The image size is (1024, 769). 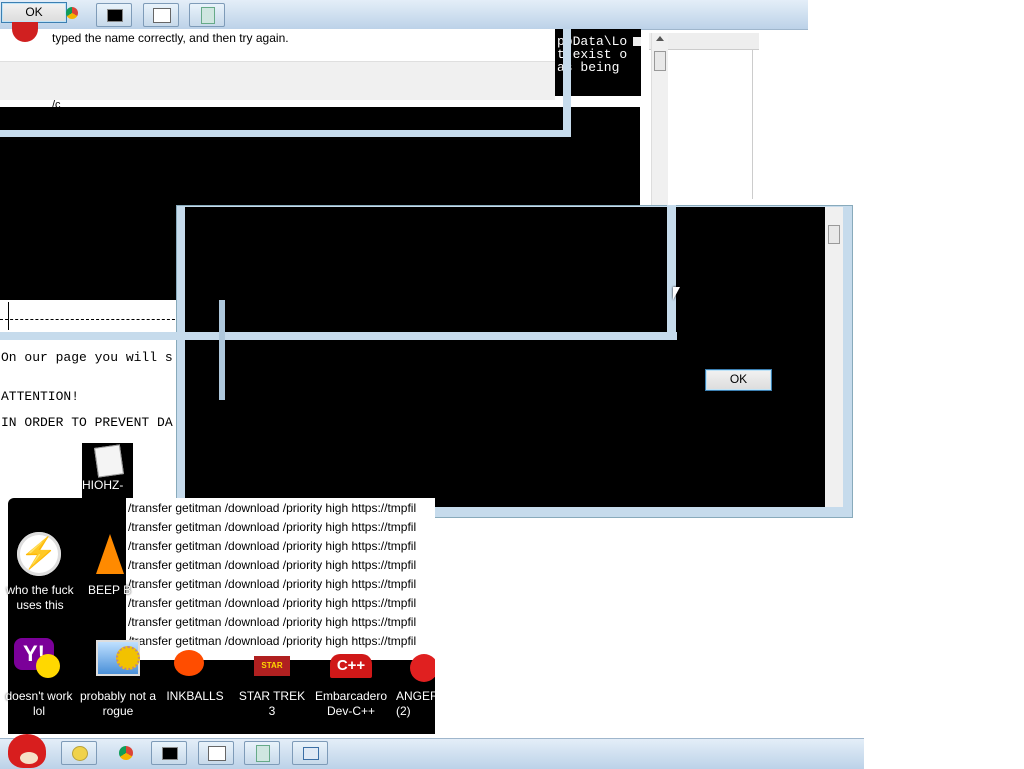 I want to click on window-taskbar-button, so click(x=310, y=753).